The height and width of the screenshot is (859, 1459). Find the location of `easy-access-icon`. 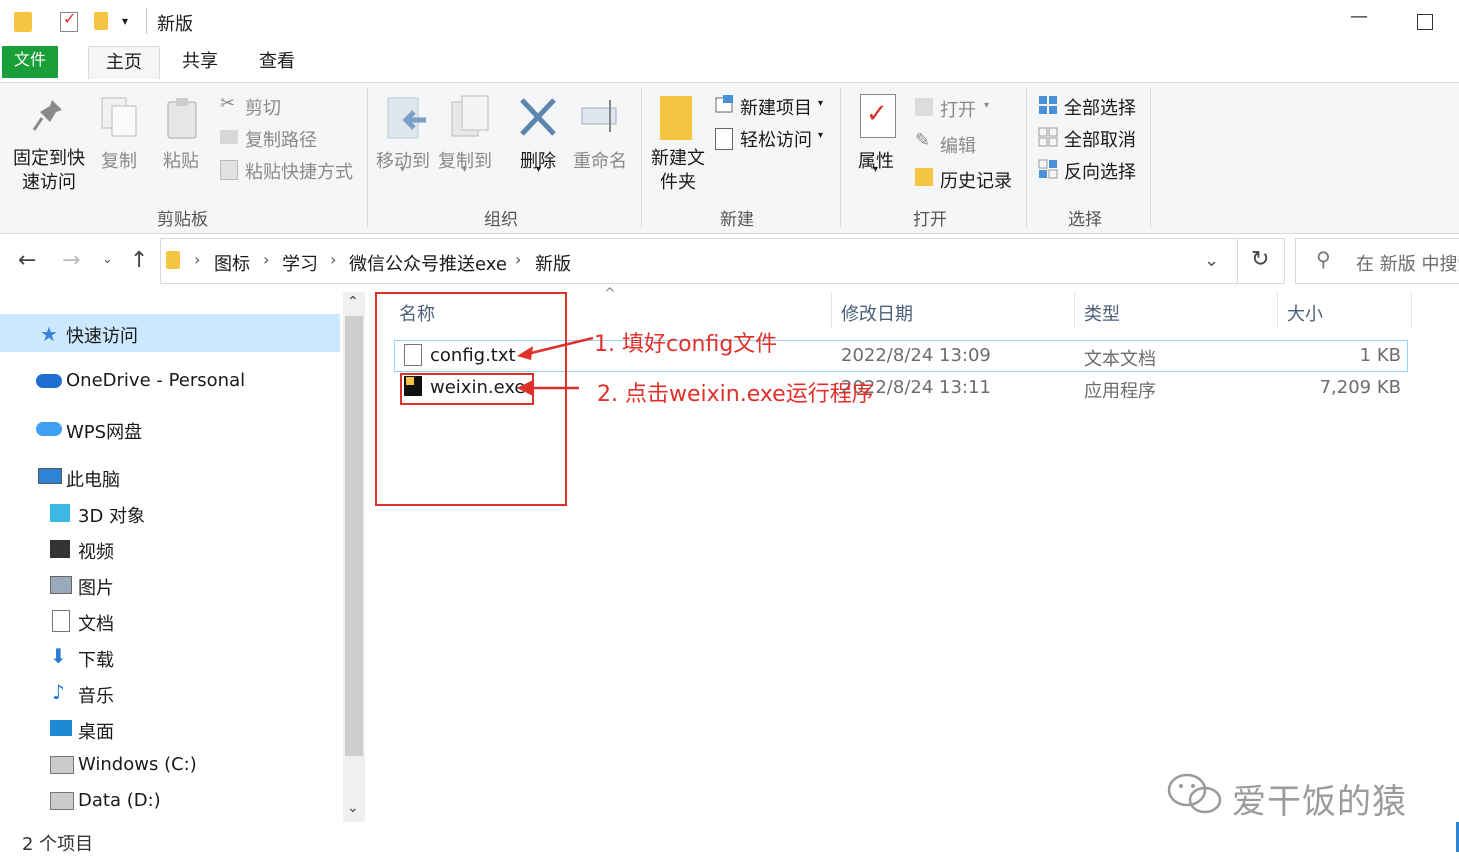

easy-access-icon is located at coordinates (724, 139).